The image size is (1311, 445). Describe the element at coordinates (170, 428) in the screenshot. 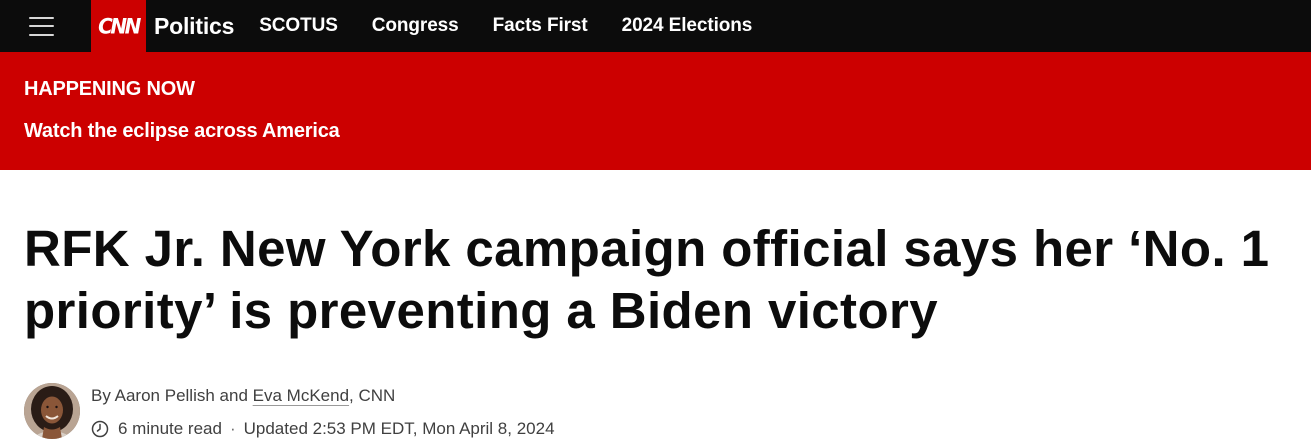

I see `read-time: 6 minute read` at that location.